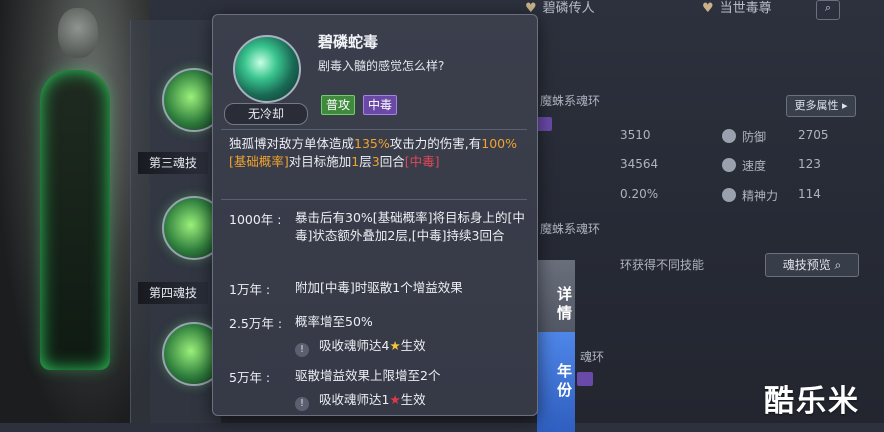 This screenshot has width=884, height=432. What do you see at coordinates (570, 101) in the screenshot?
I see `soul-ring-line-1: 魔蛛系魂环` at bounding box center [570, 101].